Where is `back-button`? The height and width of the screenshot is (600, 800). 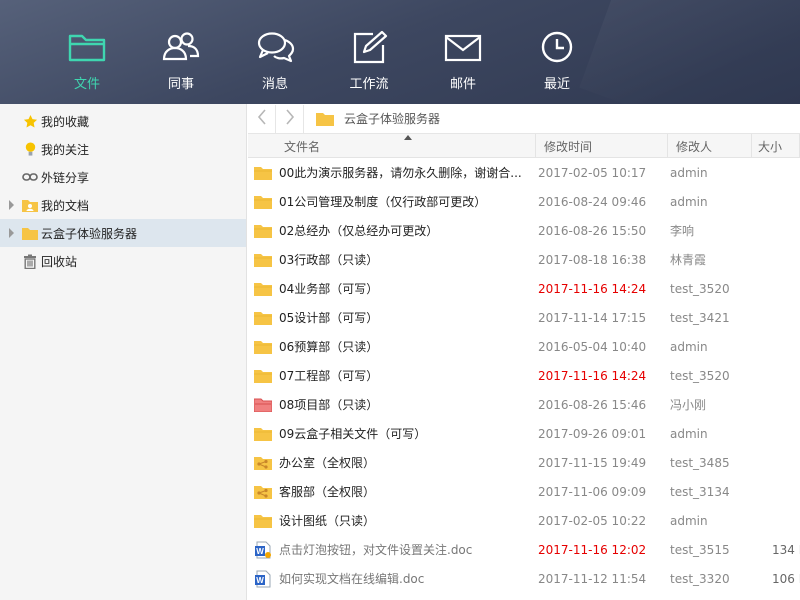
back-button is located at coordinates (262, 118).